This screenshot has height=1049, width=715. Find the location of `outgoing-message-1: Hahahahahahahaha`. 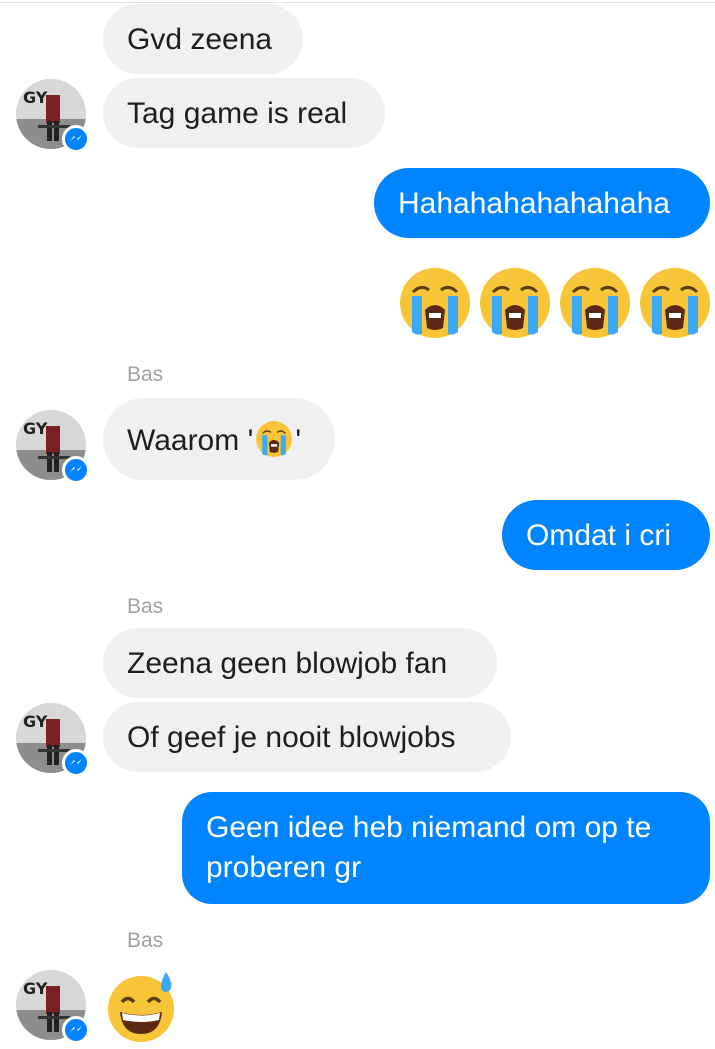

outgoing-message-1: Hahahahahahahaha is located at coordinates (542, 203).